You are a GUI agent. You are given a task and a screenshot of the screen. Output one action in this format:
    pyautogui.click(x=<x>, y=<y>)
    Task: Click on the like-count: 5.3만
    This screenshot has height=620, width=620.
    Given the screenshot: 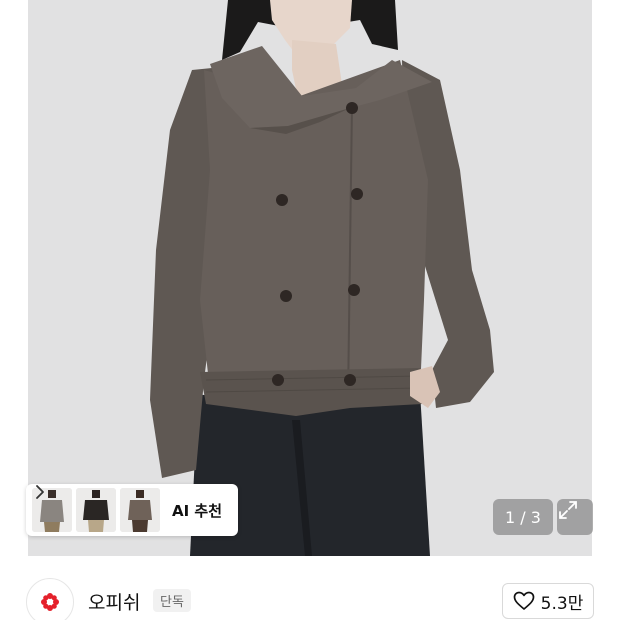 What is the action you would take?
    pyautogui.click(x=562, y=603)
    